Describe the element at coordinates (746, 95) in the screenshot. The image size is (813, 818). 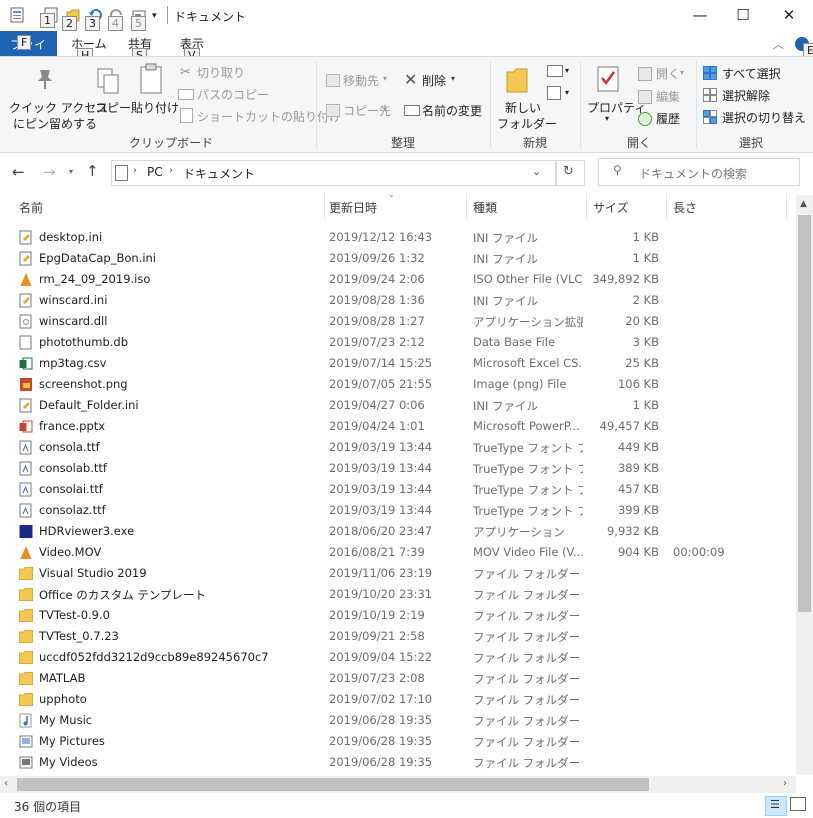
I see `select-none-button: 選択解除` at that location.